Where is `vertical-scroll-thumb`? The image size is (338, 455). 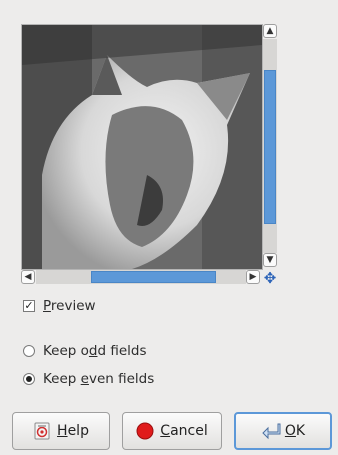
vertical-scroll-thumb is located at coordinates (270, 147).